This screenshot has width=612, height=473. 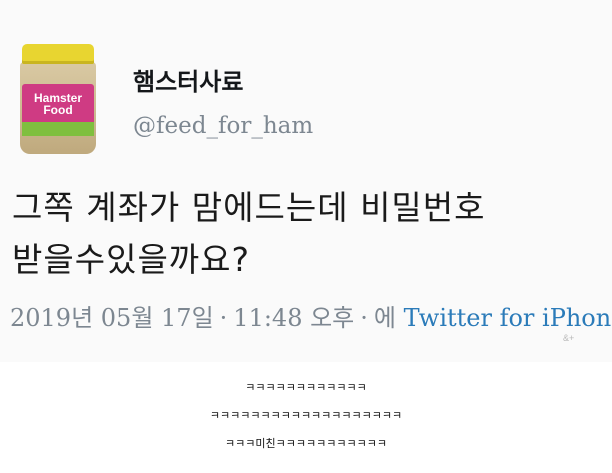 I want to click on avatar: Hamster Food, so click(x=58, y=100).